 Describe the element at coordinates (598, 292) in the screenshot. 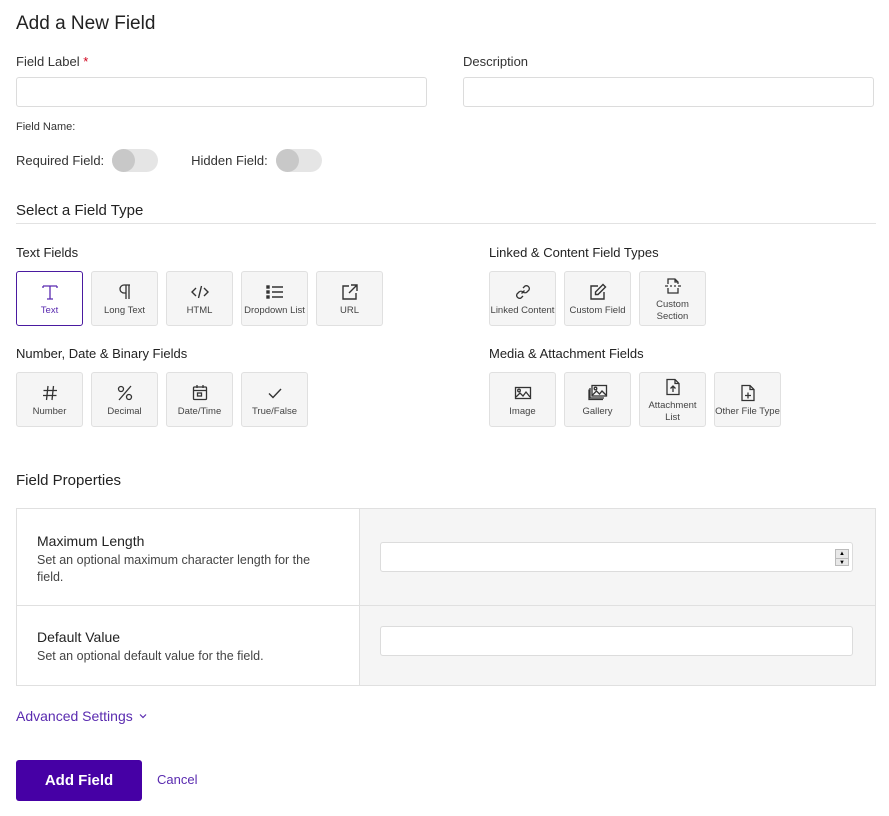

I see `edit-icon` at that location.